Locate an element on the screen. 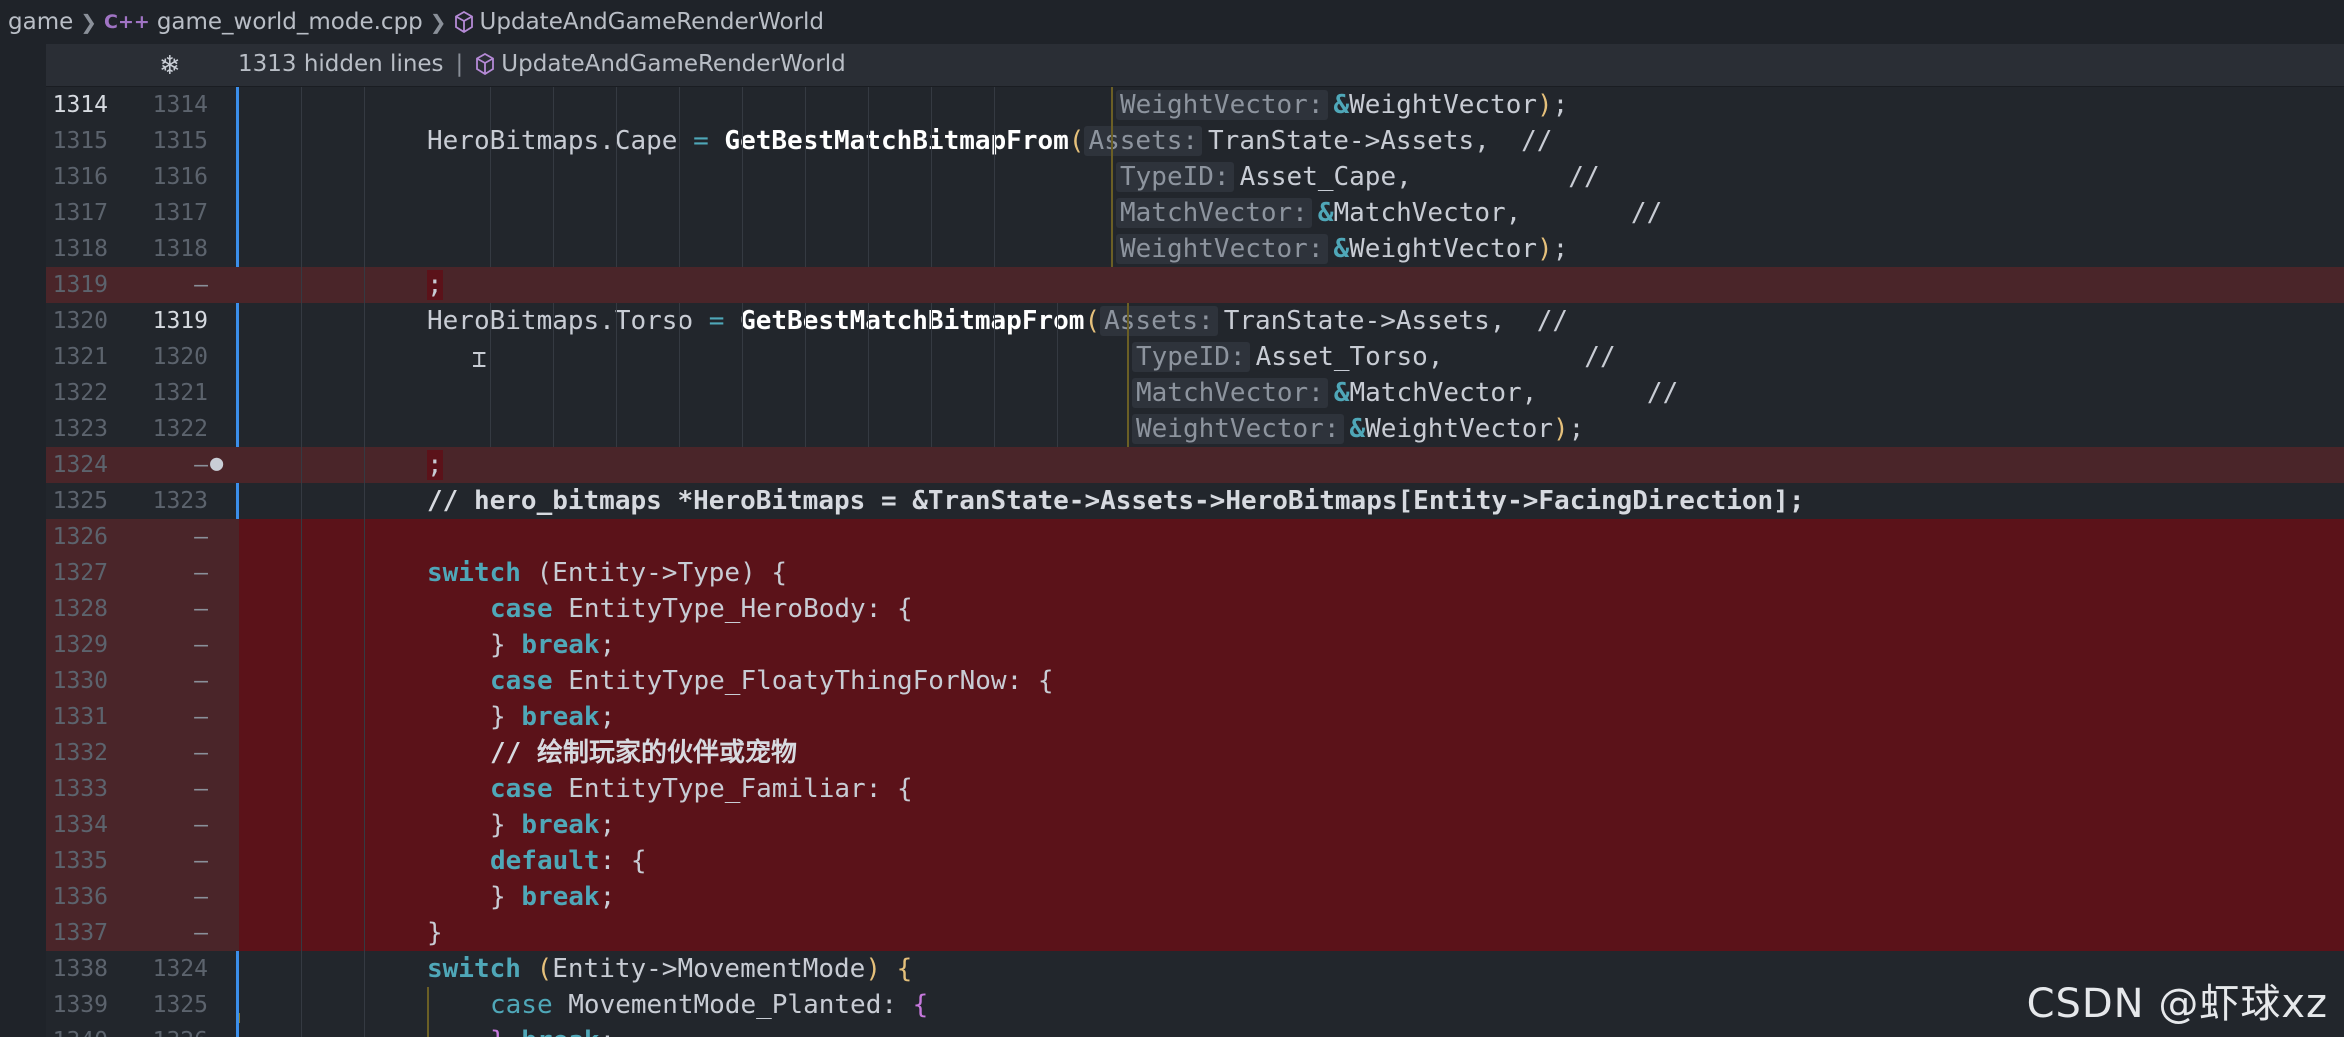 The width and height of the screenshot is (2344, 1037). new-line-number: 1321 is located at coordinates (180, 393).